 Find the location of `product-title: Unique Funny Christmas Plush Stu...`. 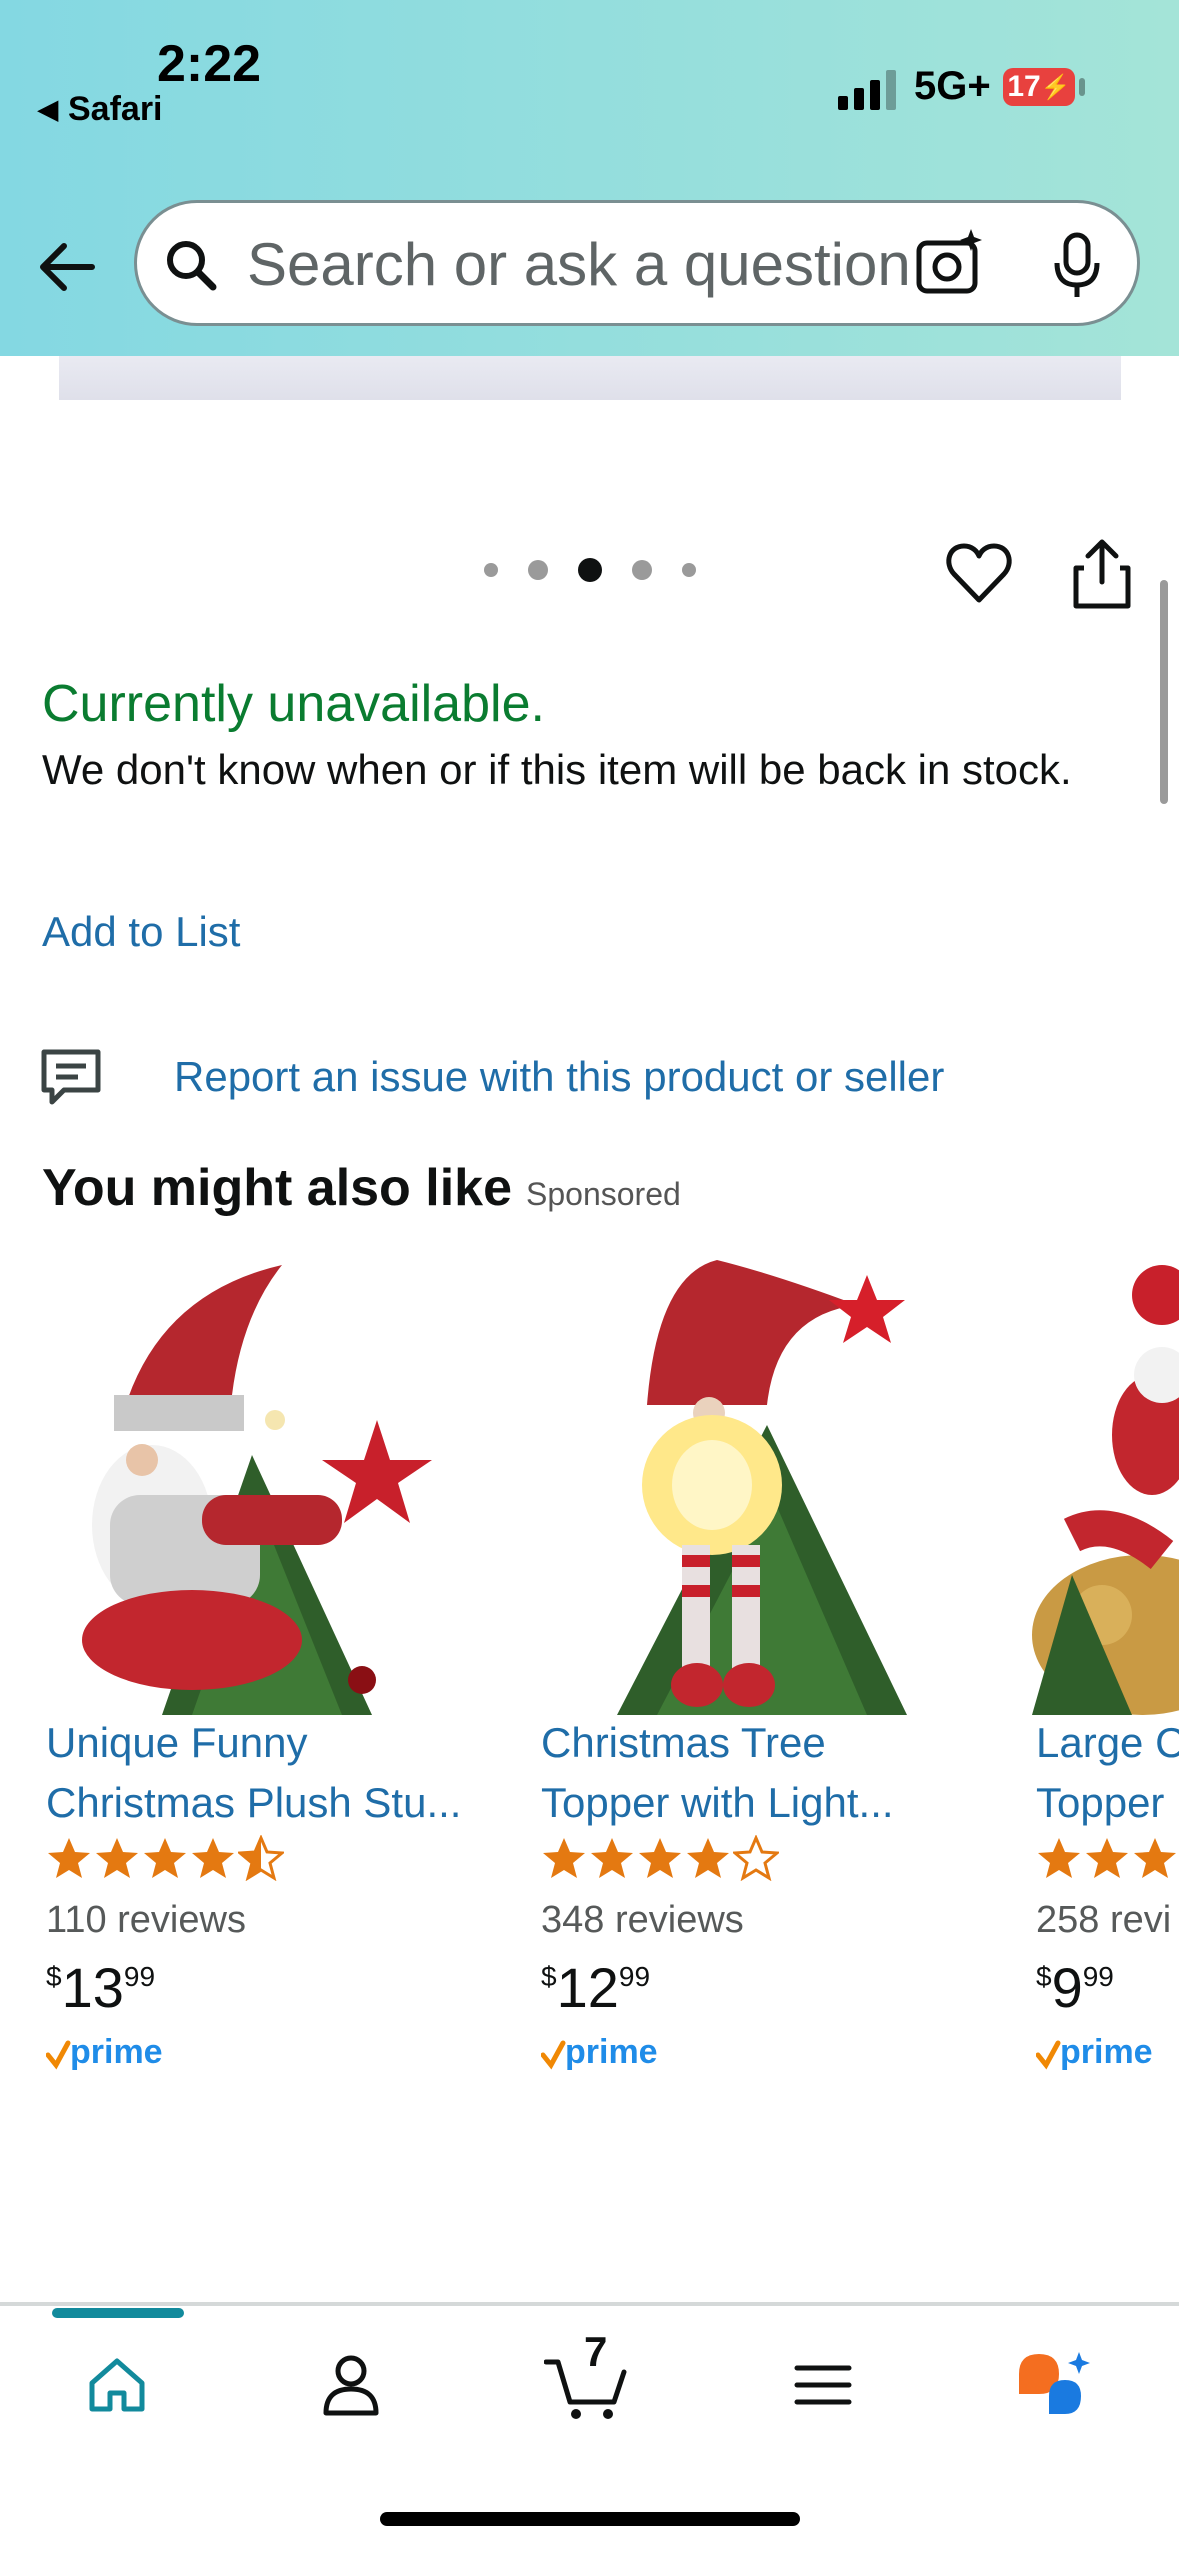

product-title: Unique Funny Christmas Plush Stu... is located at coordinates (281, 1773).